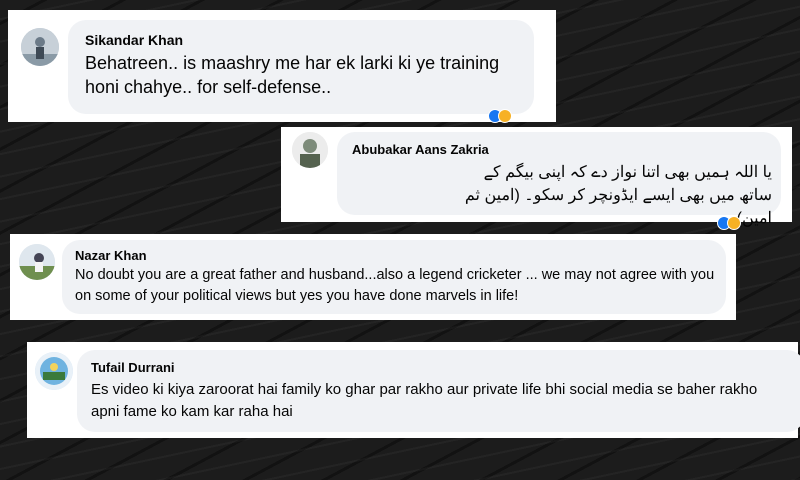  What do you see at coordinates (134, 40) in the screenshot?
I see `comment-author: Sikandar Khan` at bounding box center [134, 40].